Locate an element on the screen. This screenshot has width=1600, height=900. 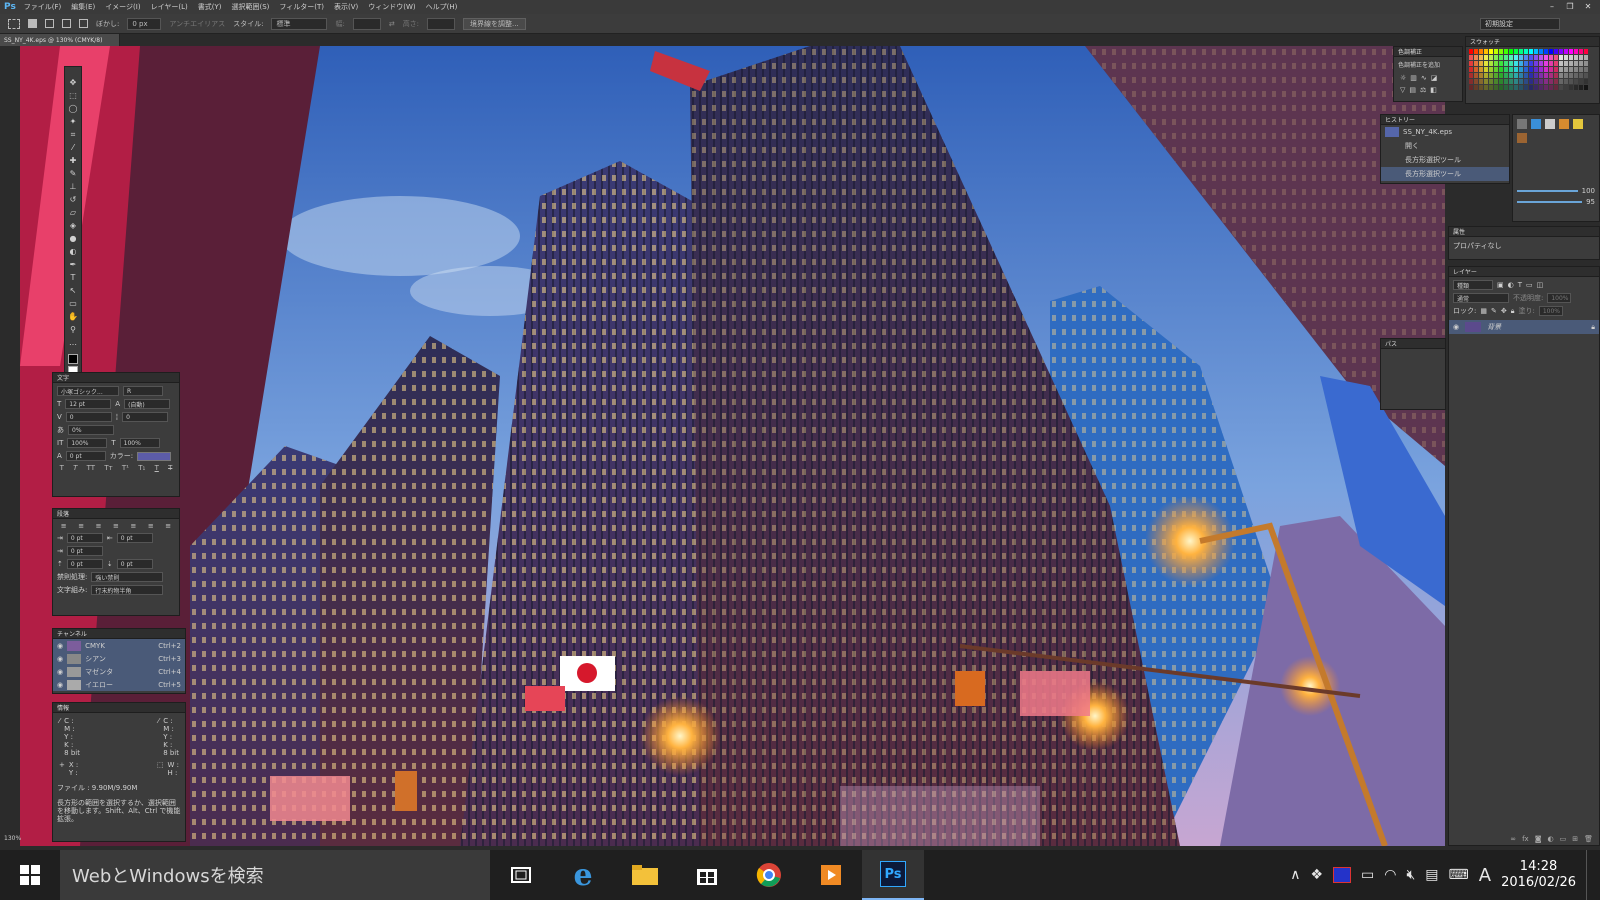
touch-keyboard-icon: ⌨ is located at coordinates (1459, 875).